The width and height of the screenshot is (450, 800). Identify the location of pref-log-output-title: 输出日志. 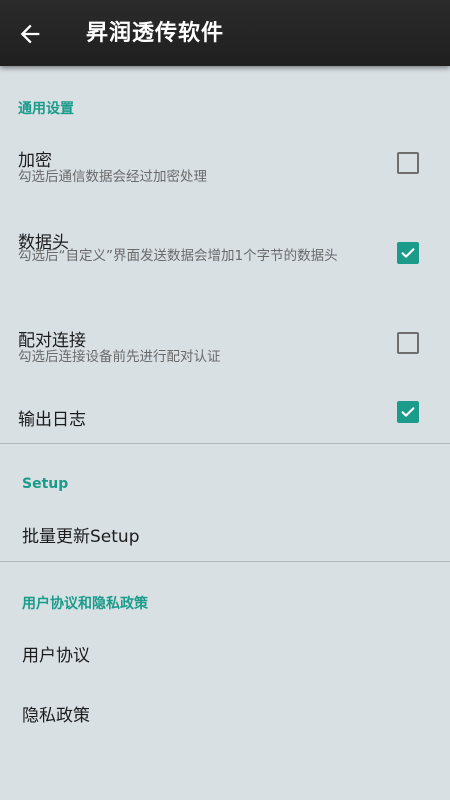
(52, 420).